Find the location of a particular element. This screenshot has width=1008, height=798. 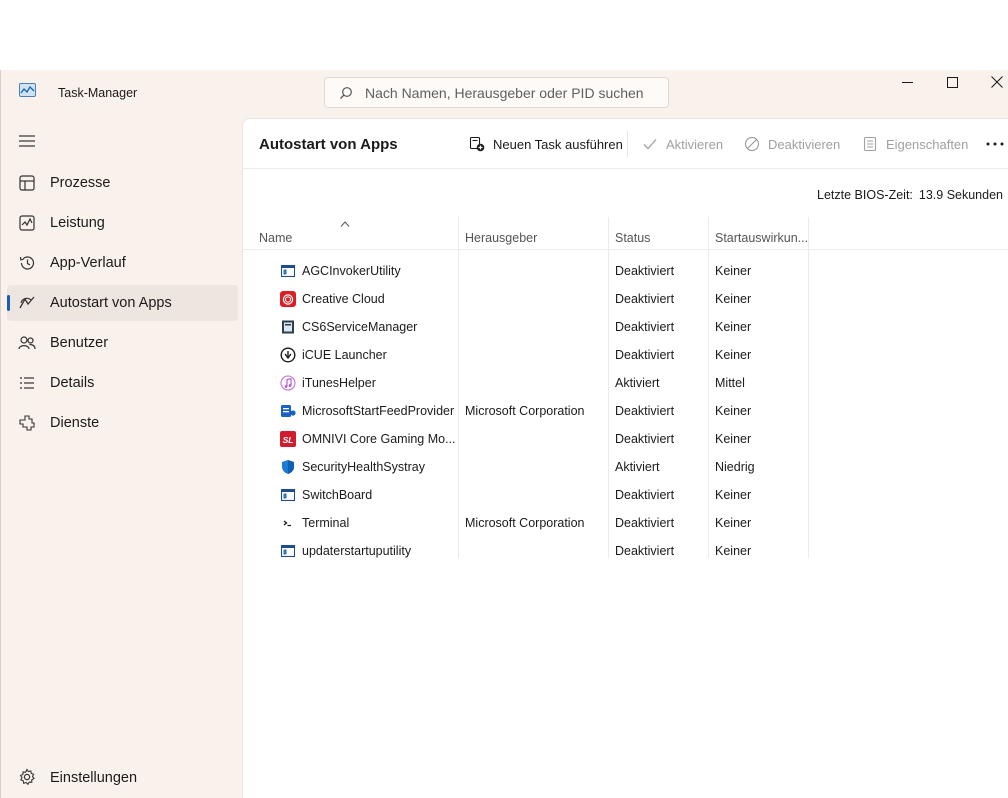

table-row: AGCInvokerUtility Deaktiviert Keiner is located at coordinates (625, 271).